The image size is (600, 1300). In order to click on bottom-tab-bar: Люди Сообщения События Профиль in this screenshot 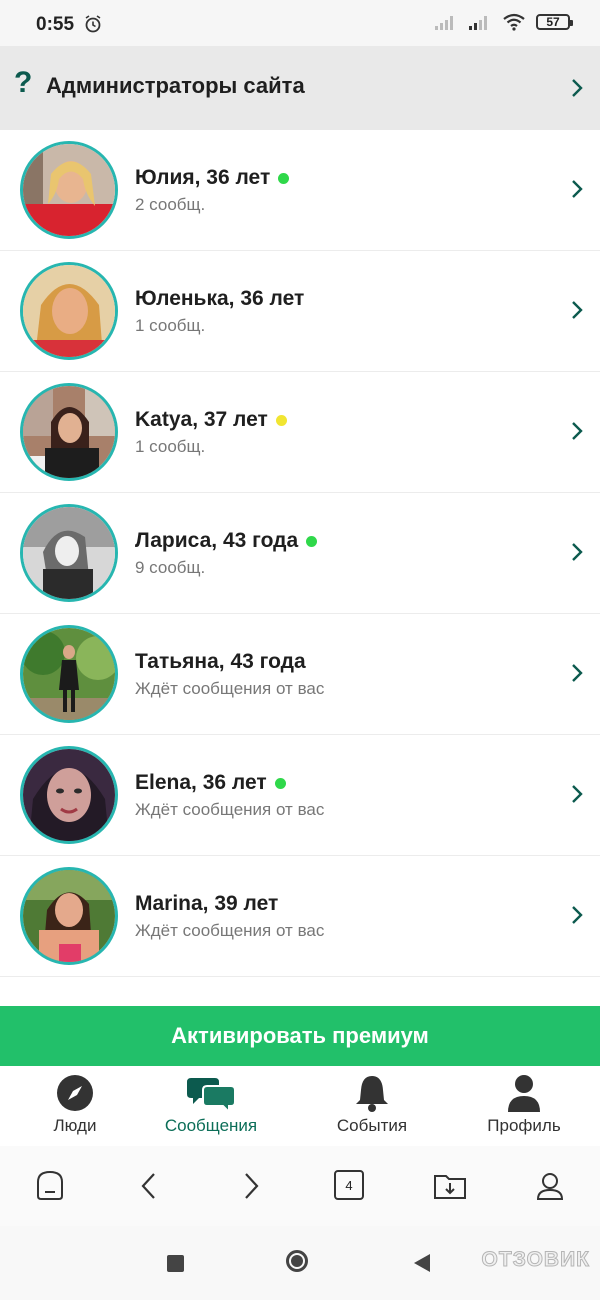, I will do `click(300, 1106)`.